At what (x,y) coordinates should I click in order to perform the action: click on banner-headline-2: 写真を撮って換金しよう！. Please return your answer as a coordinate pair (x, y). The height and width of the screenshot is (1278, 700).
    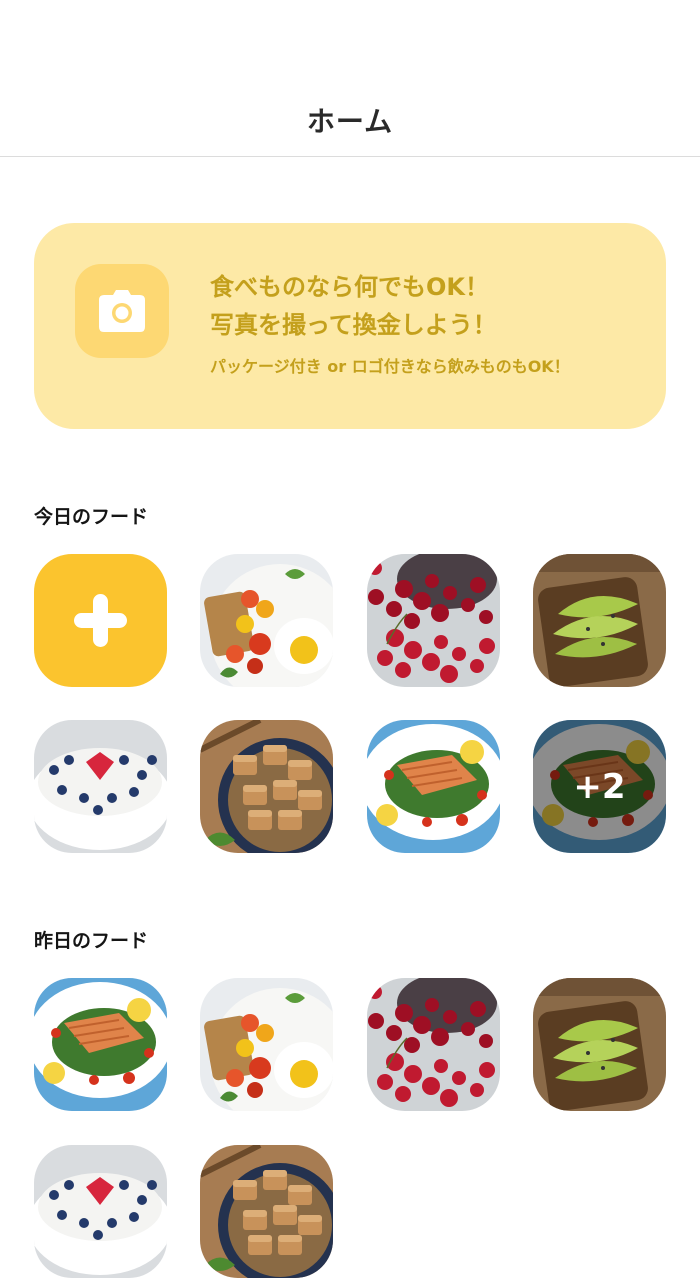
    Looking at the image, I should click on (353, 325).